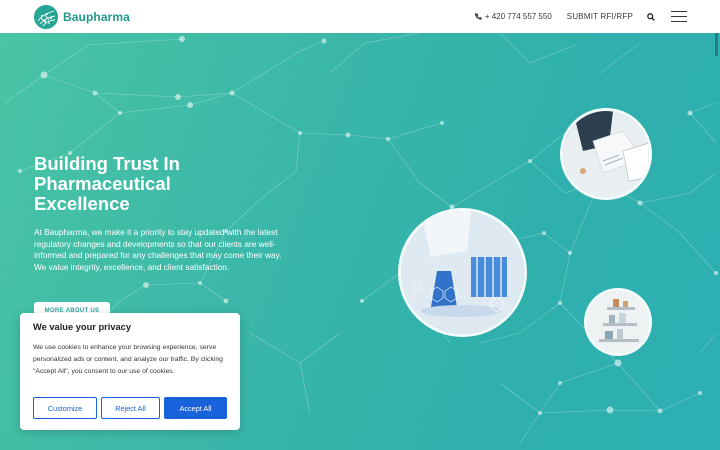 Image resolution: width=720 pixels, height=450 pixels. I want to click on logo-link: Baupharma, so click(82, 16).